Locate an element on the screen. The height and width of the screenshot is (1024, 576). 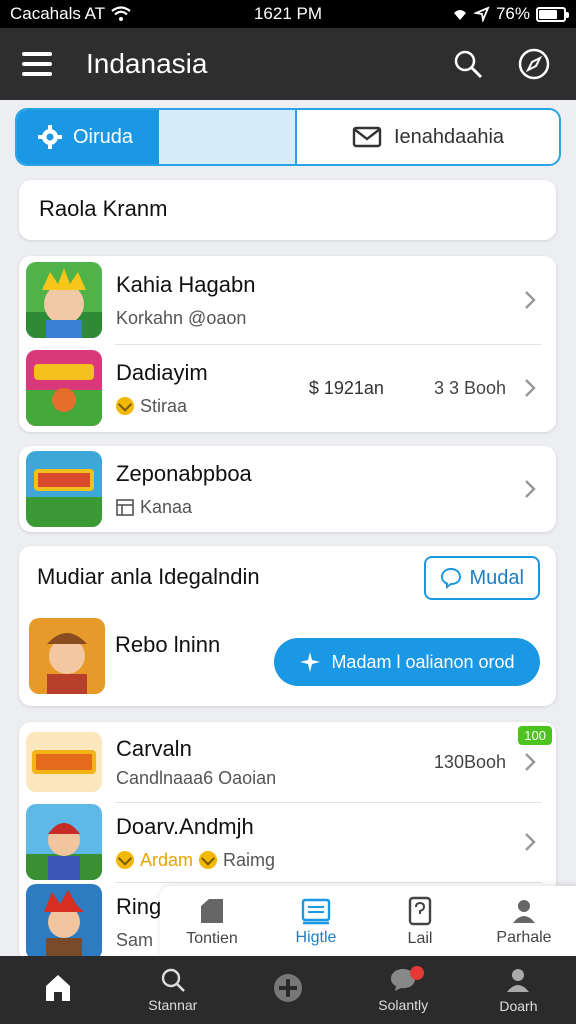
carrier-label: Cacahals AT is located at coordinates (58, 13).